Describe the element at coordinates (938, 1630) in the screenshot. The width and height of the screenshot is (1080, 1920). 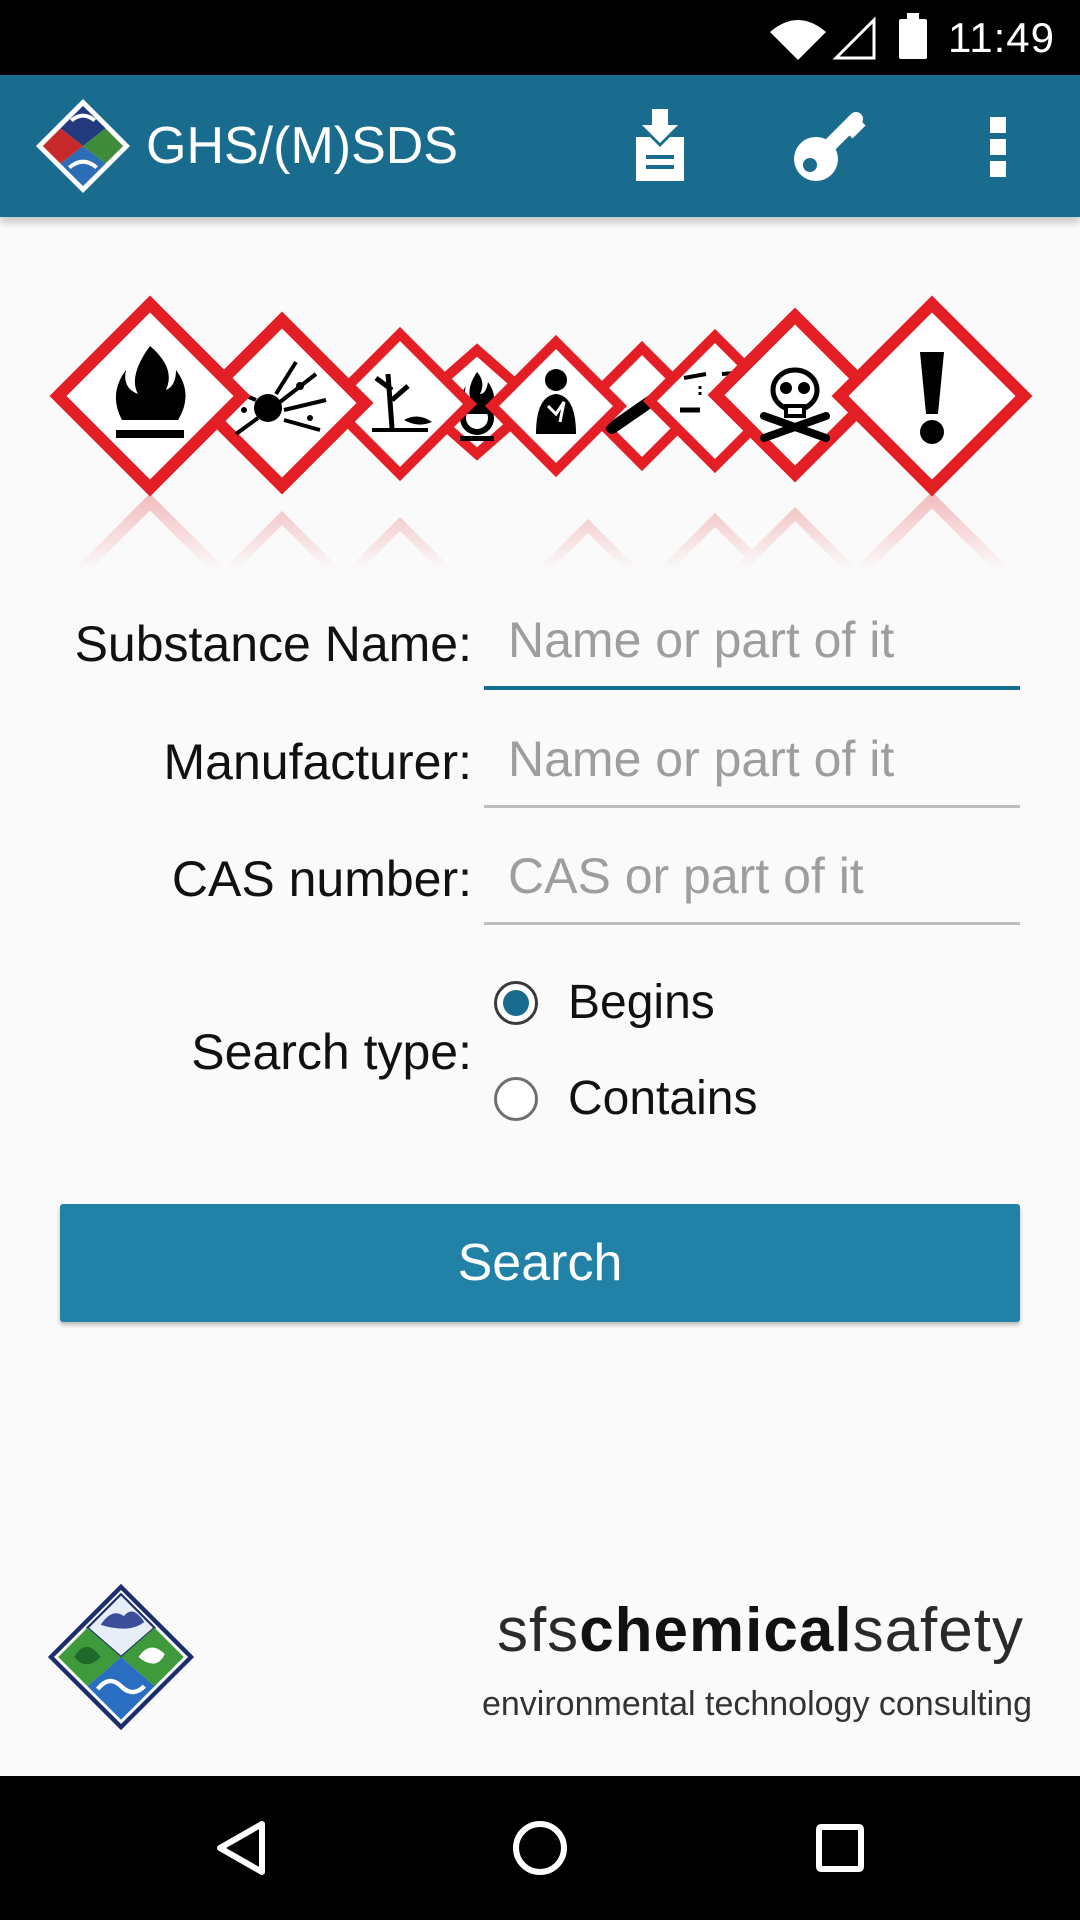
I see `brand-suffix: safety` at that location.